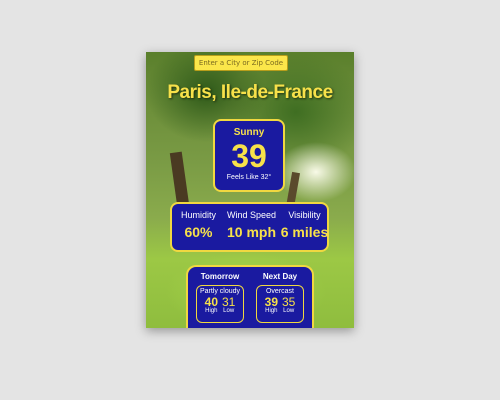 The width and height of the screenshot is (500, 400). What do you see at coordinates (280, 276) in the screenshot?
I see `forecast-day-label: Next Day` at bounding box center [280, 276].